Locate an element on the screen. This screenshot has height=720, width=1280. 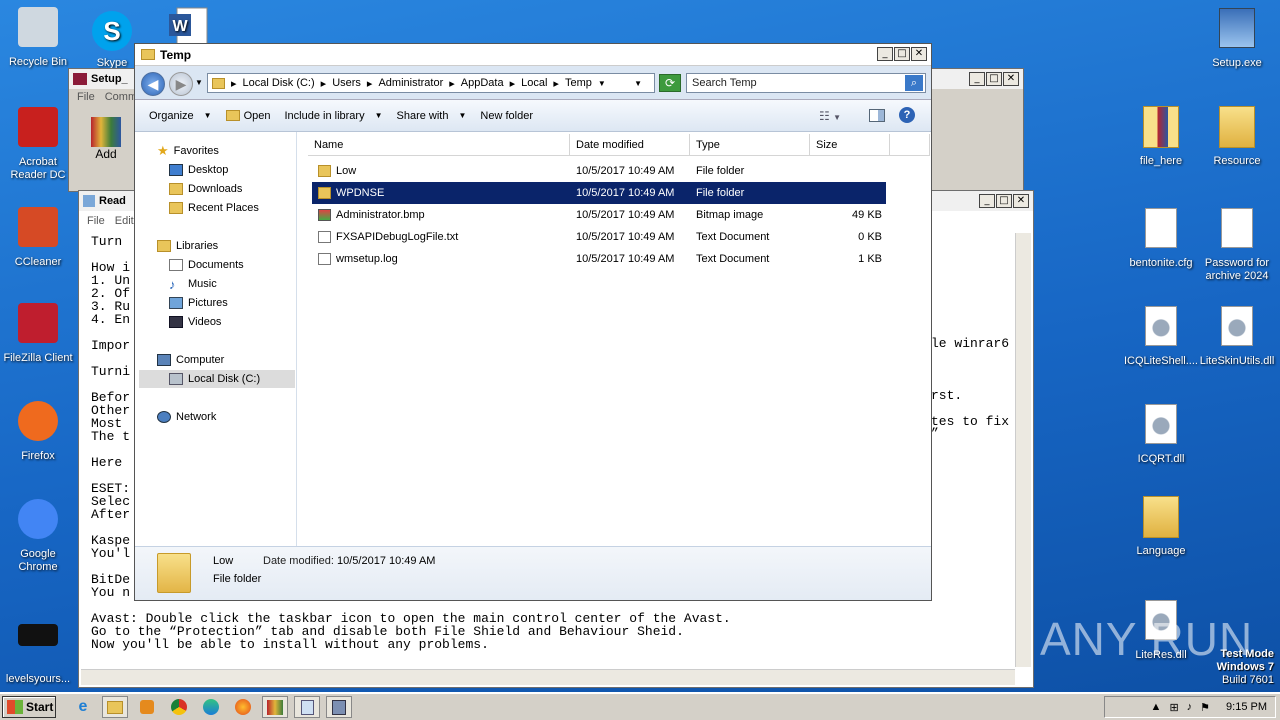
taskbar-chrome-icon is located at coordinates (179, 707).